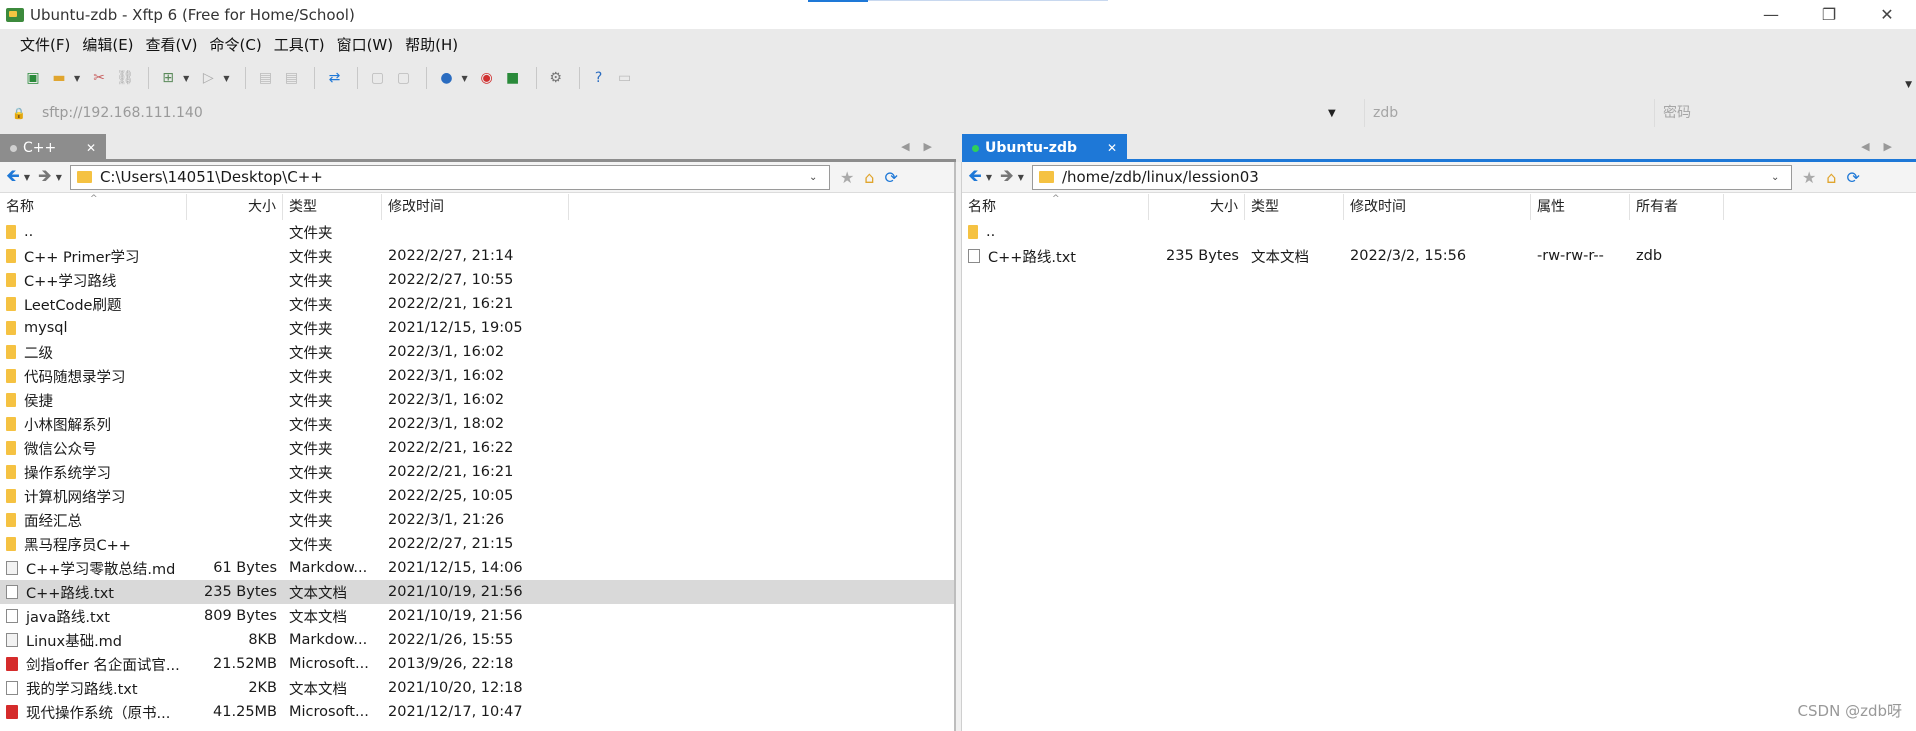  I want to click on file-type-cell: 文件夹, so click(311, 233).